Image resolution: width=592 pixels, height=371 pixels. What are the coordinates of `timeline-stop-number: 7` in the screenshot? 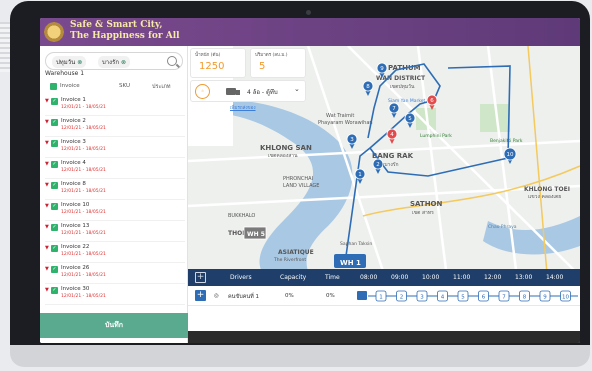 It's located at (504, 298).